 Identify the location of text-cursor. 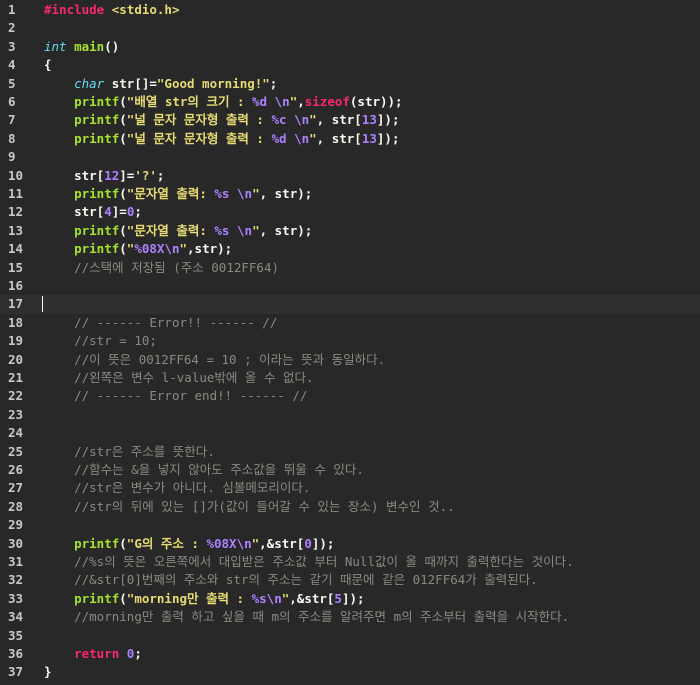
(42, 304).